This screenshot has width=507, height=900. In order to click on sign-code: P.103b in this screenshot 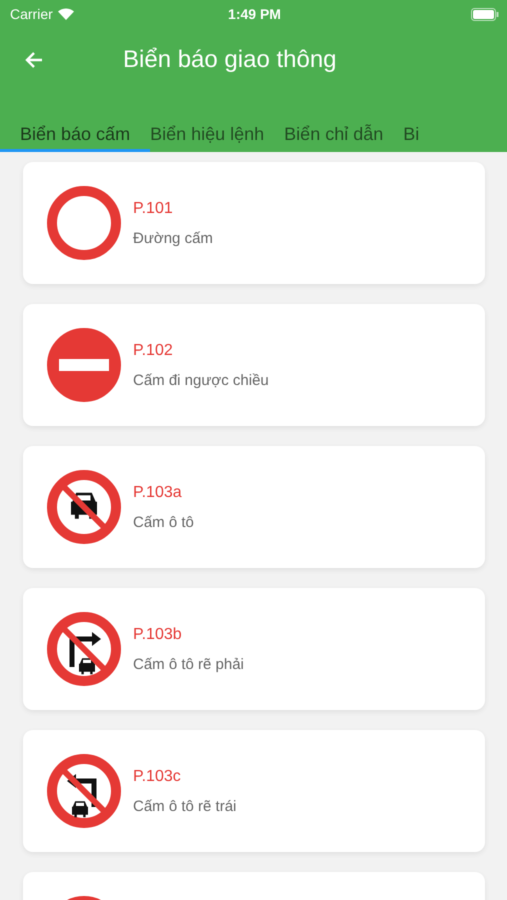, I will do `click(158, 635)`.